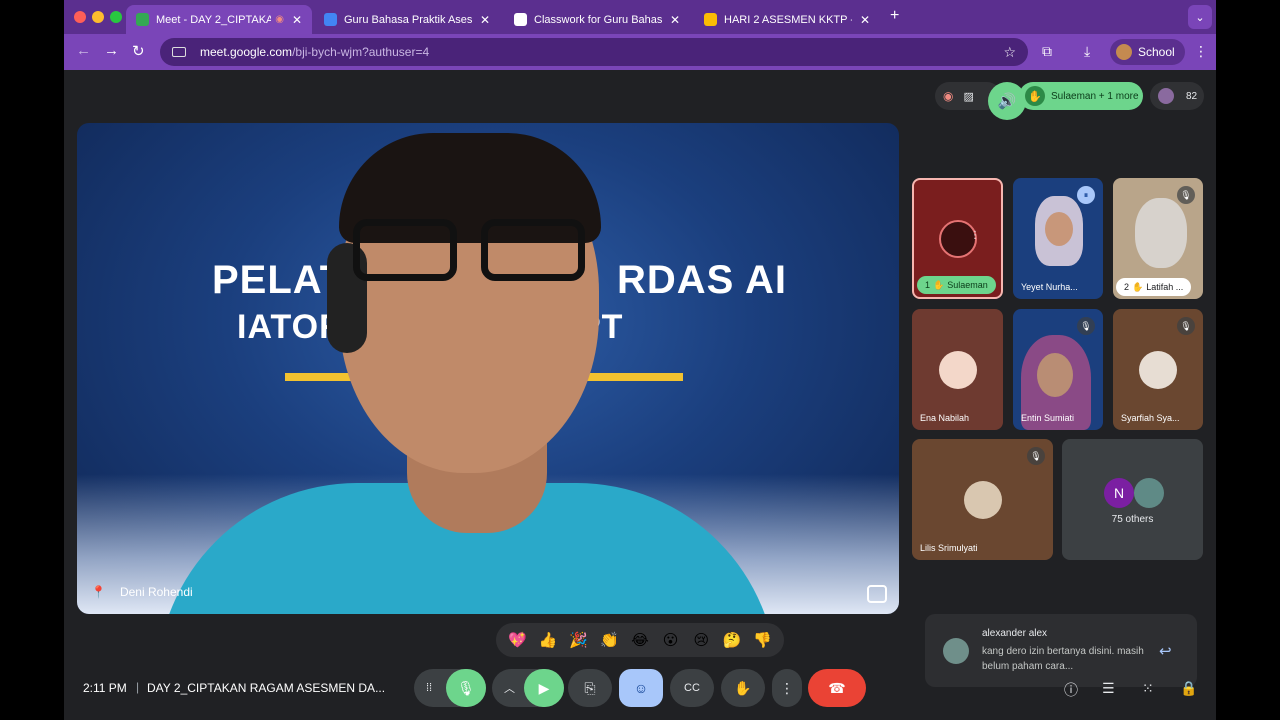  I want to click on extensions-puzzle-icon: ⧉, so click(1047, 51).